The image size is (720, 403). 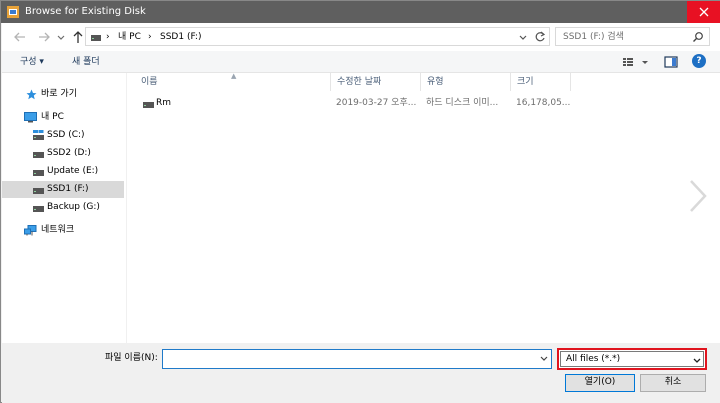 I want to click on organize-button: 구성 ▾, so click(x=32, y=62).